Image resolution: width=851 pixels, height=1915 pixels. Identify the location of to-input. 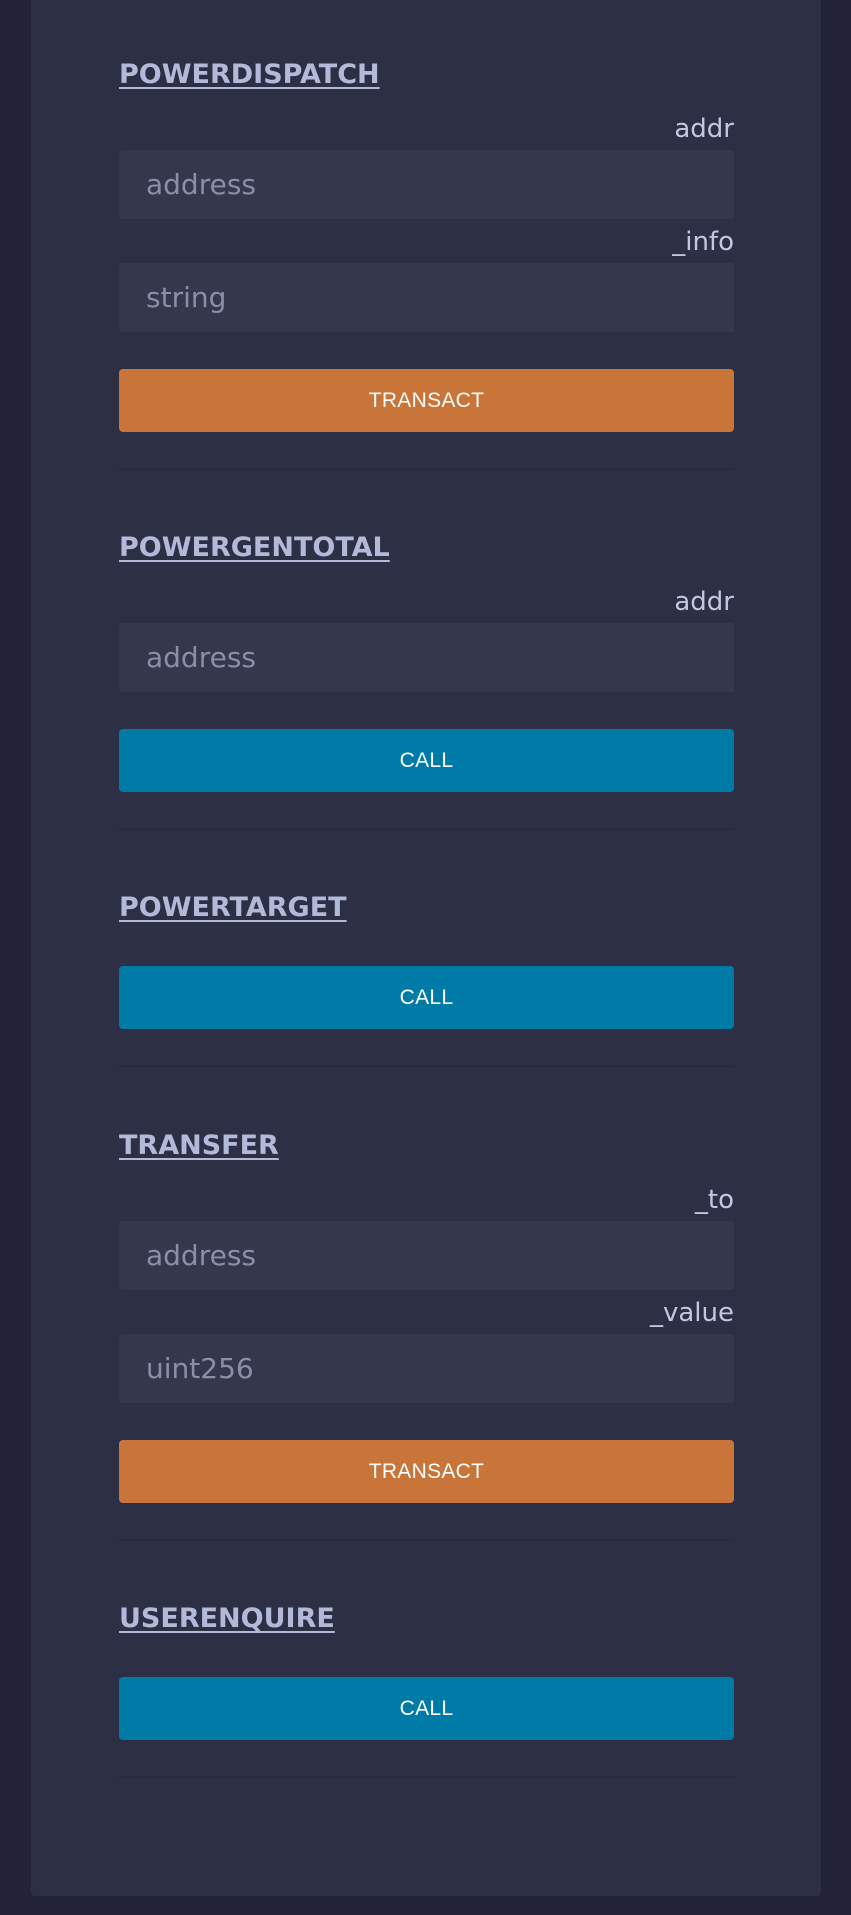
(426, 1255).